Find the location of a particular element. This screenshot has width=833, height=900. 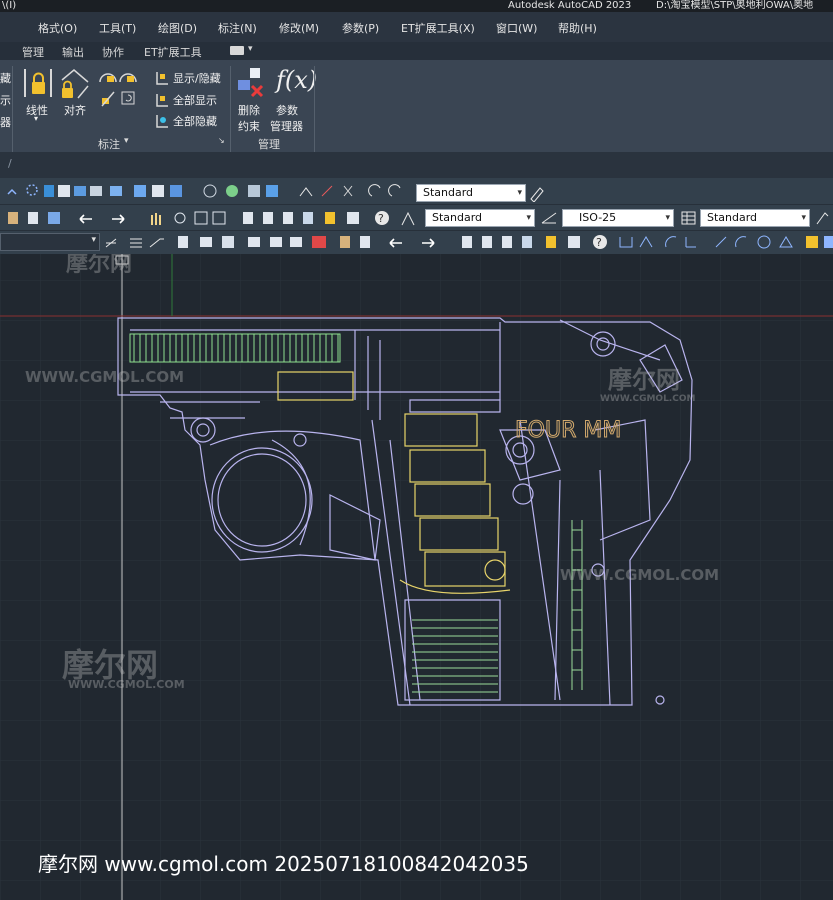

tab-et-tools: ET扩展工具 is located at coordinates (173, 52).